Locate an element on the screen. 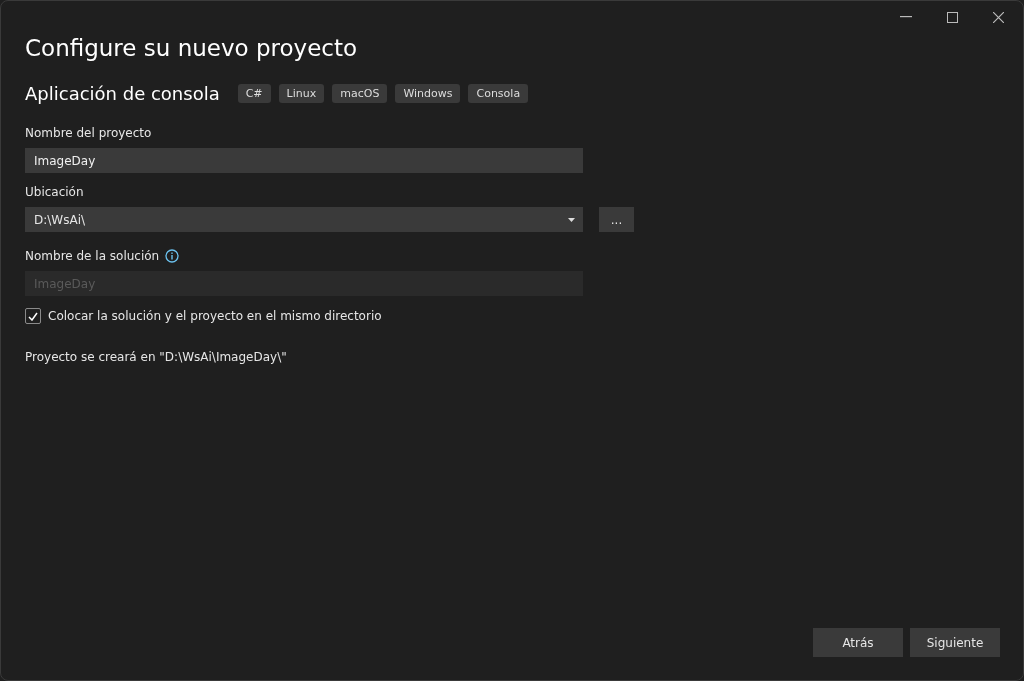 The height and width of the screenshot is (681, 1024). field-label: Nombre de la solución is located at coordinates (92, 256).